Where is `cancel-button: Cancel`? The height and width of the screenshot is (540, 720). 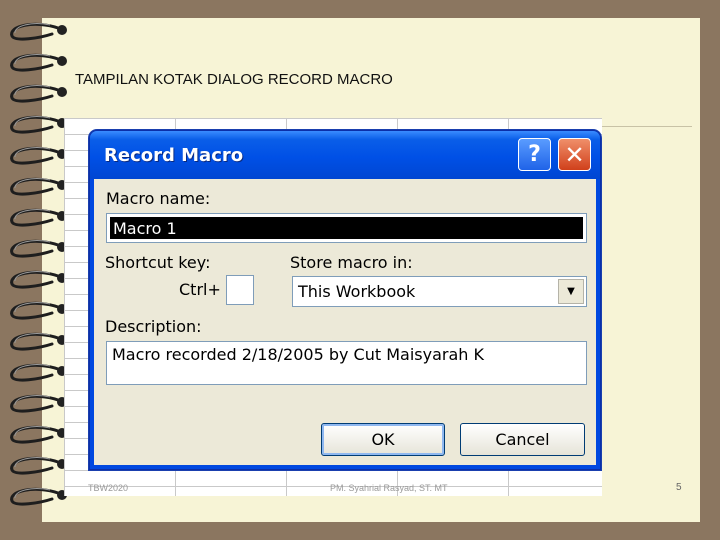
cancel-button: Cancel is located at coordinates (522, 439).